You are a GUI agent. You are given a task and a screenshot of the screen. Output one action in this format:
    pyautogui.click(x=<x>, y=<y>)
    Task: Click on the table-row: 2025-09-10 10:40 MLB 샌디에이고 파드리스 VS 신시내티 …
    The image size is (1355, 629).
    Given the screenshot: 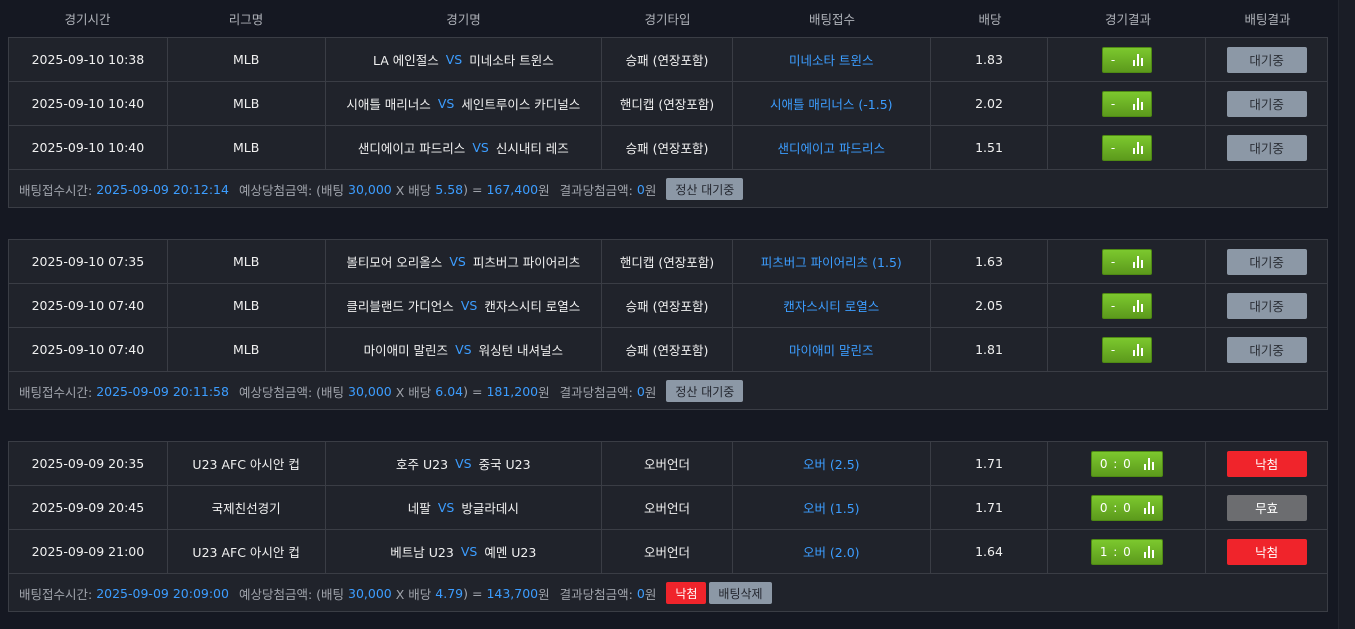 What is the action you would take?
    pyautogui.click(x=668, y=148)
    